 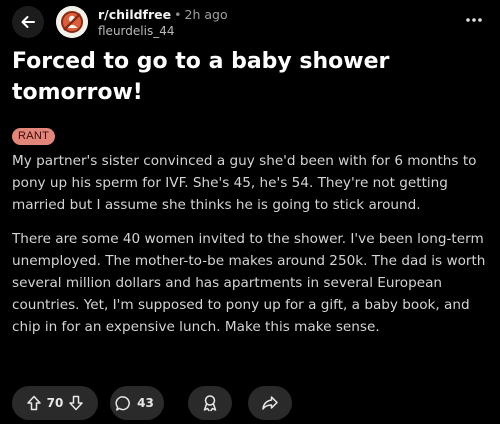 I want to click on comment-count: 43, so click(x=145, y=403).